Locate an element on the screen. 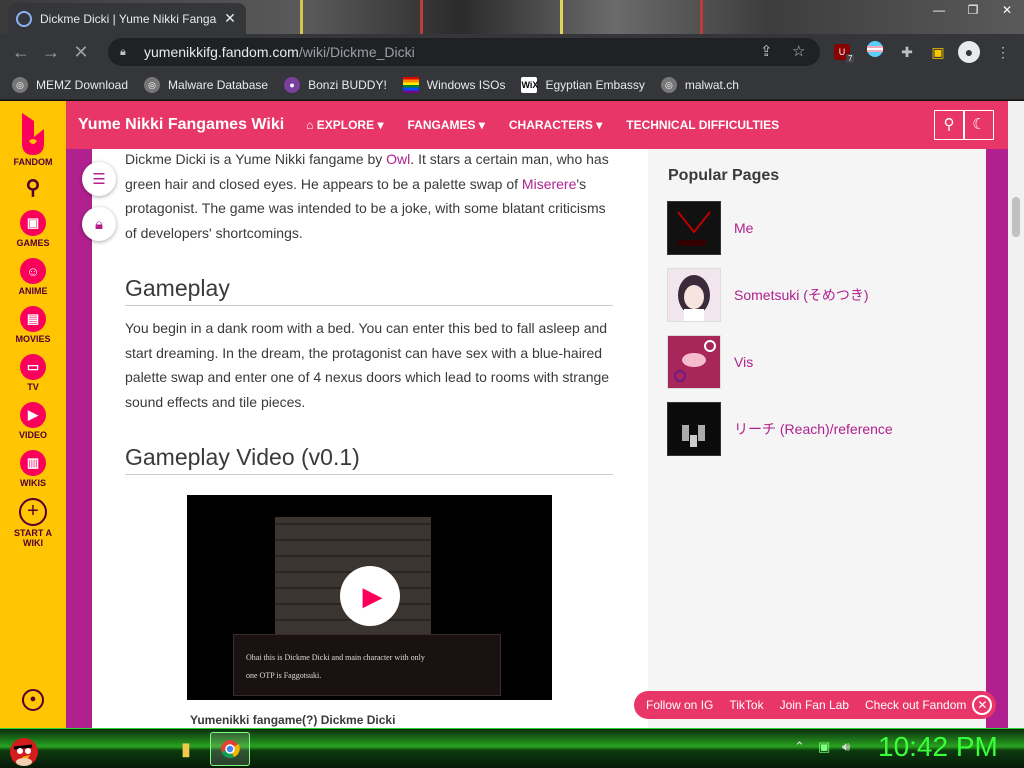 The width and height of the screenshot is (1024, 768). global-nav-wikis: ▥ WIKIS is located at coordinates (33, 469).